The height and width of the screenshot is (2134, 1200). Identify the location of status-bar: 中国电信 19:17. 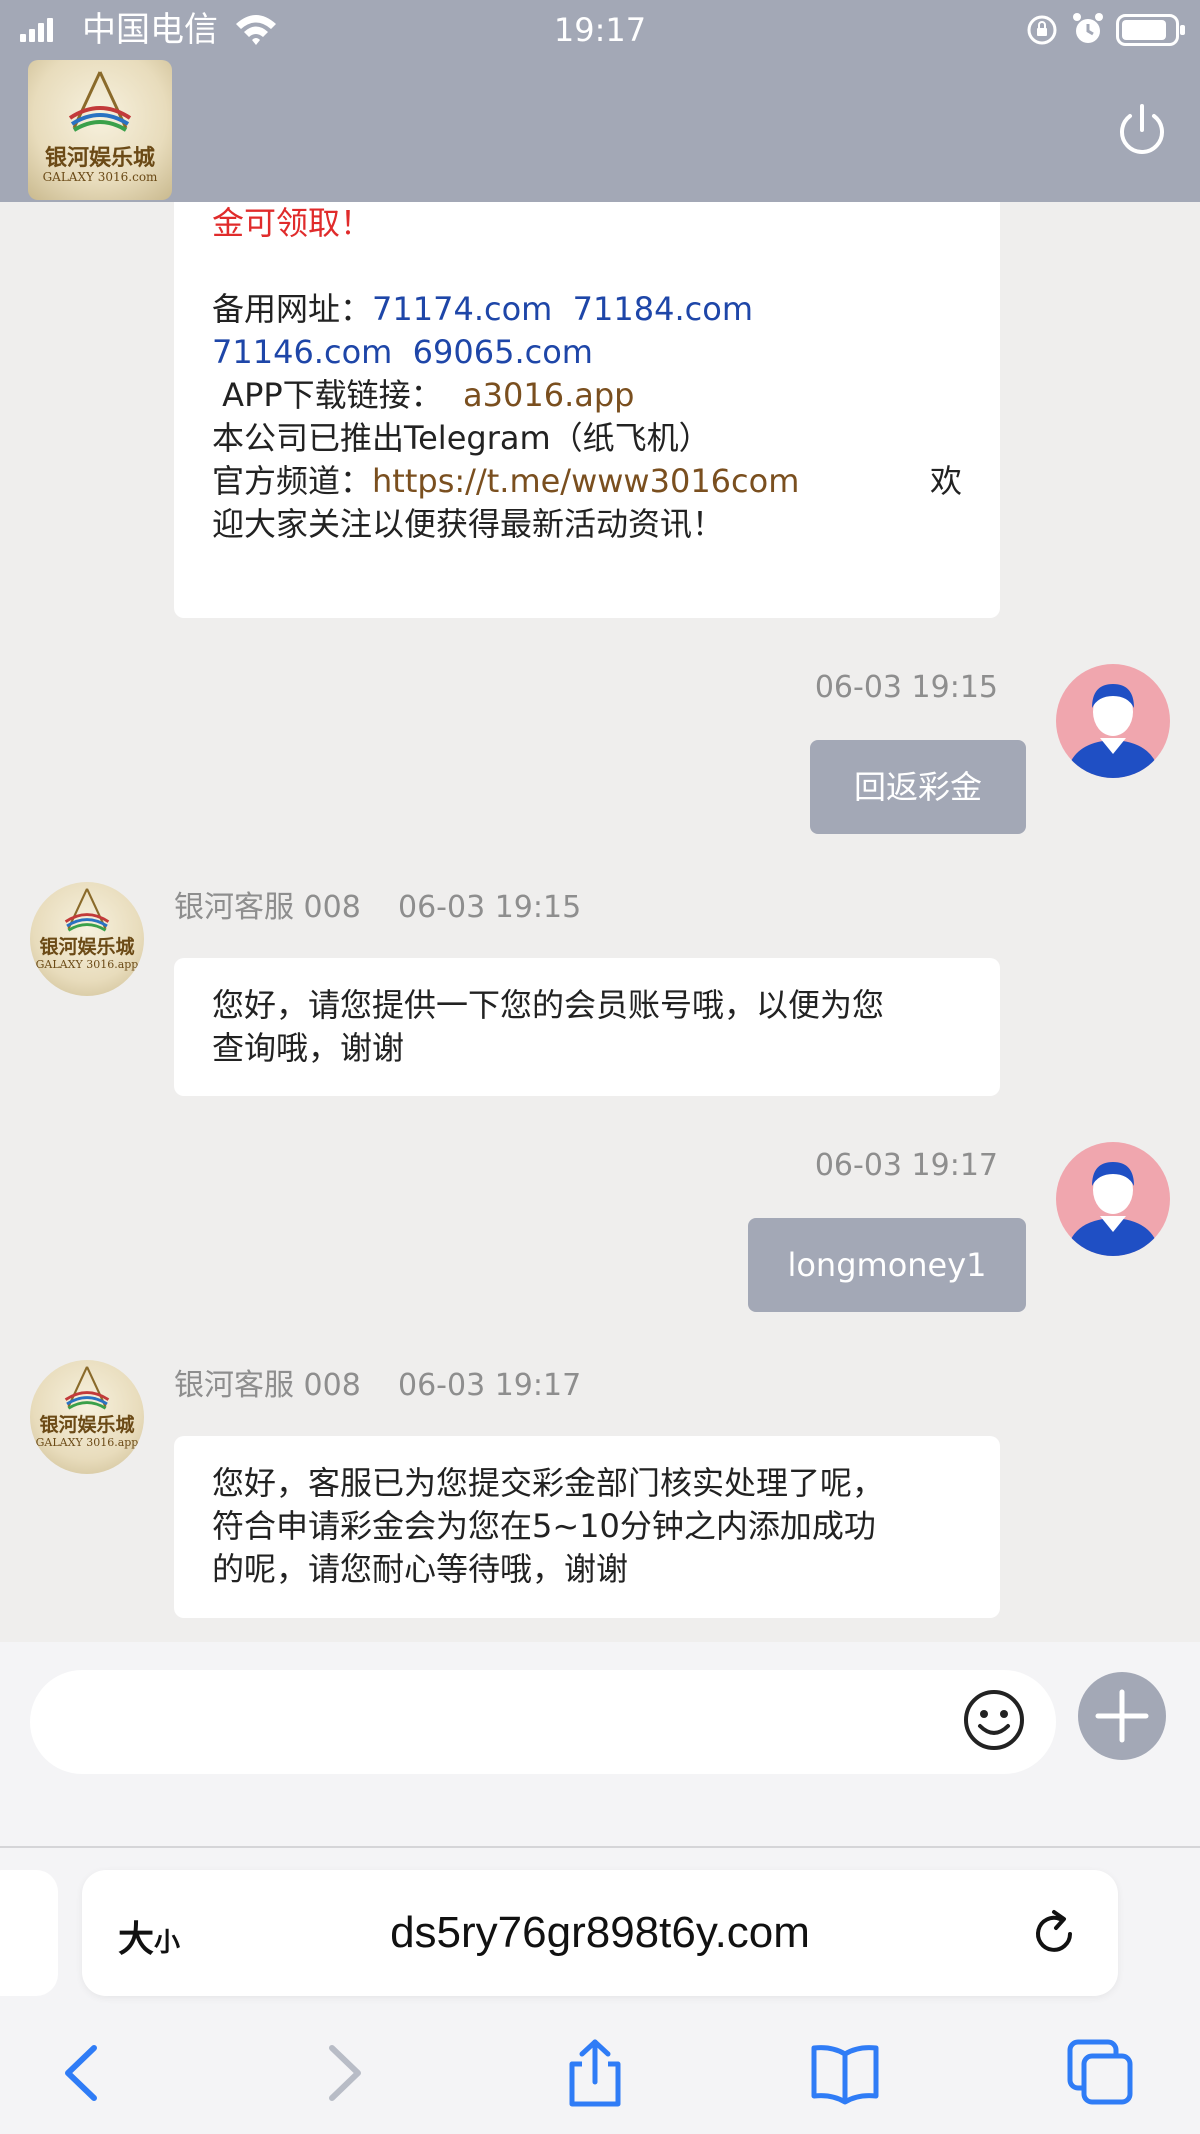
(600, 29).